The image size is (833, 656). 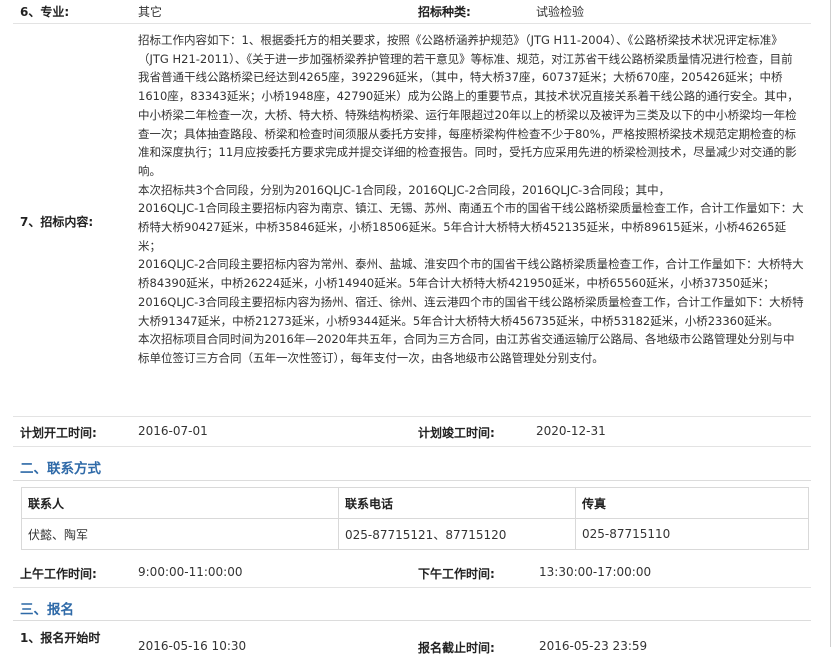 What do you see at coordinates (180, 534) in the screenshot?
I see `contact-person: 伏懿、陶军` at bounding box center [180, 534].